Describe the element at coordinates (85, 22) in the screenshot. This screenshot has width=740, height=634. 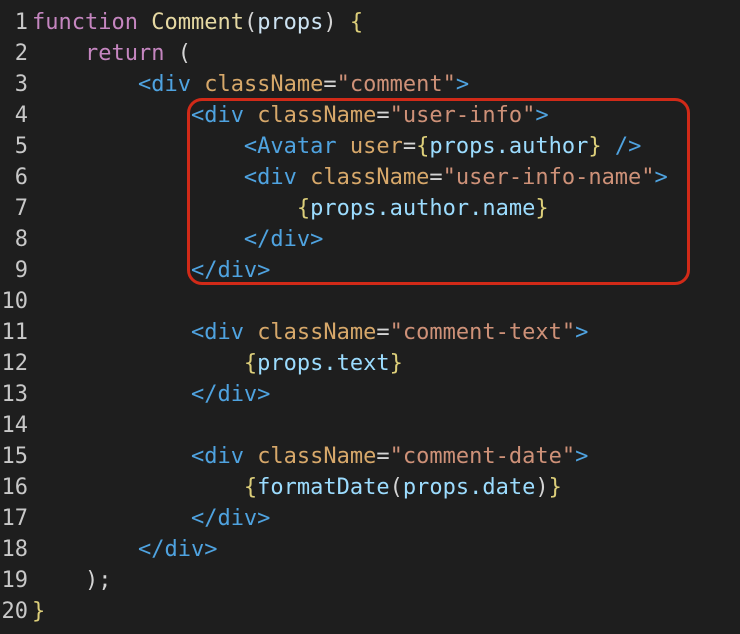
I see `code-token: function` at that location.